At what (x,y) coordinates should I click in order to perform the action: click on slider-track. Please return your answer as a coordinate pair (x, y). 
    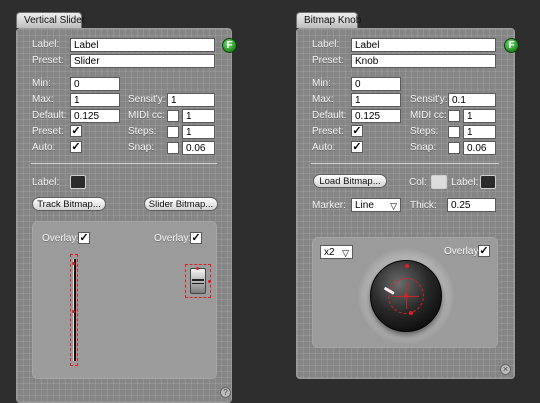
    Looking at the image, I should click on (74, 310).